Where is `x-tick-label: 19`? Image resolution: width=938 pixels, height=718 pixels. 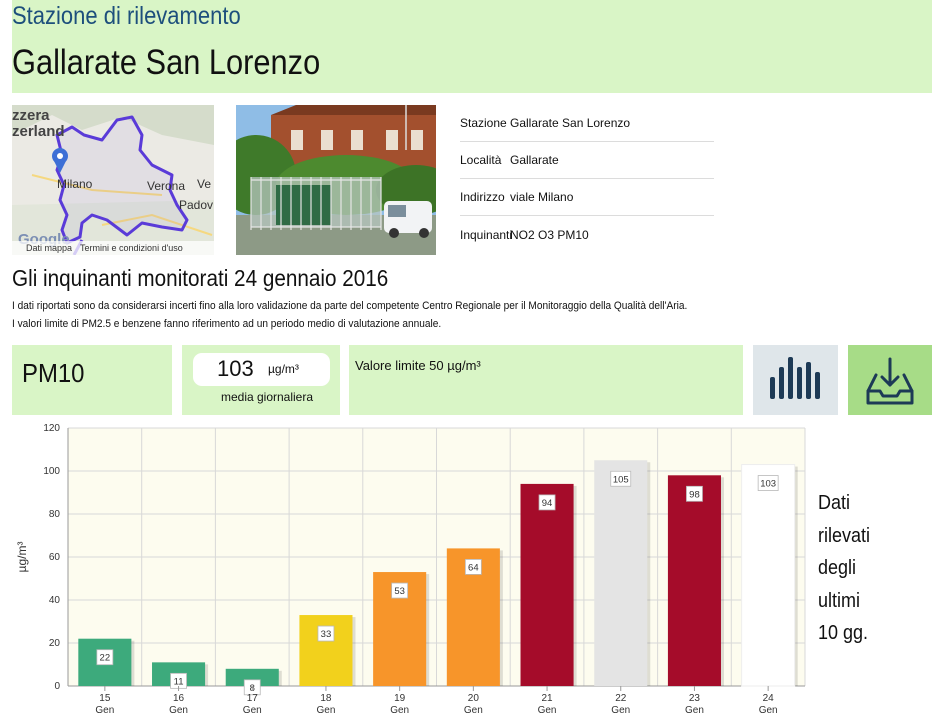 x-tick-label: 19 is located at coordinates (400, 698).